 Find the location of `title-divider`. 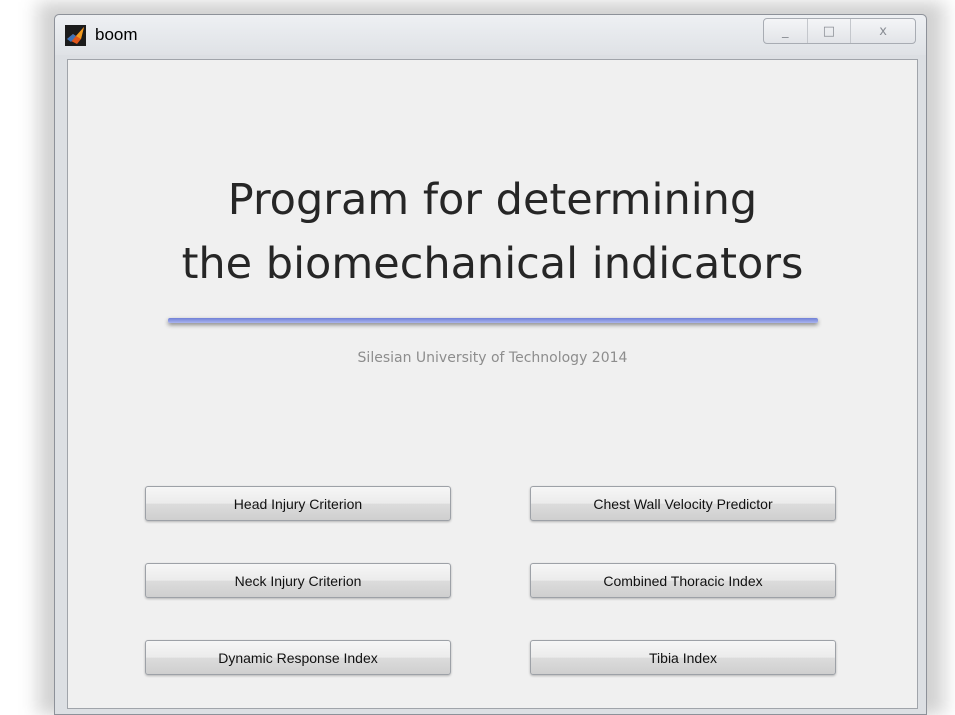

title-divider is located at coordinates (493, 320).